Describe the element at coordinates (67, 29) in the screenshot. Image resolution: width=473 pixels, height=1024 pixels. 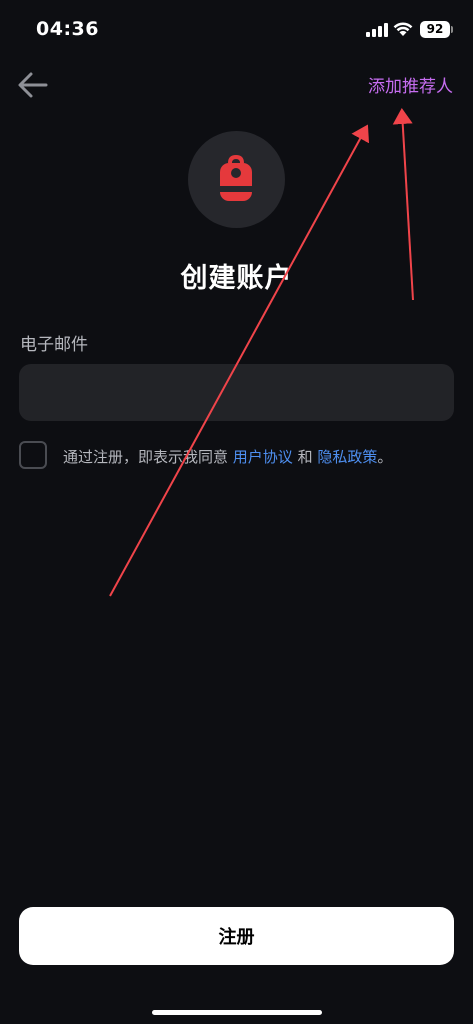
I see `status-time: 04:36` at that location.